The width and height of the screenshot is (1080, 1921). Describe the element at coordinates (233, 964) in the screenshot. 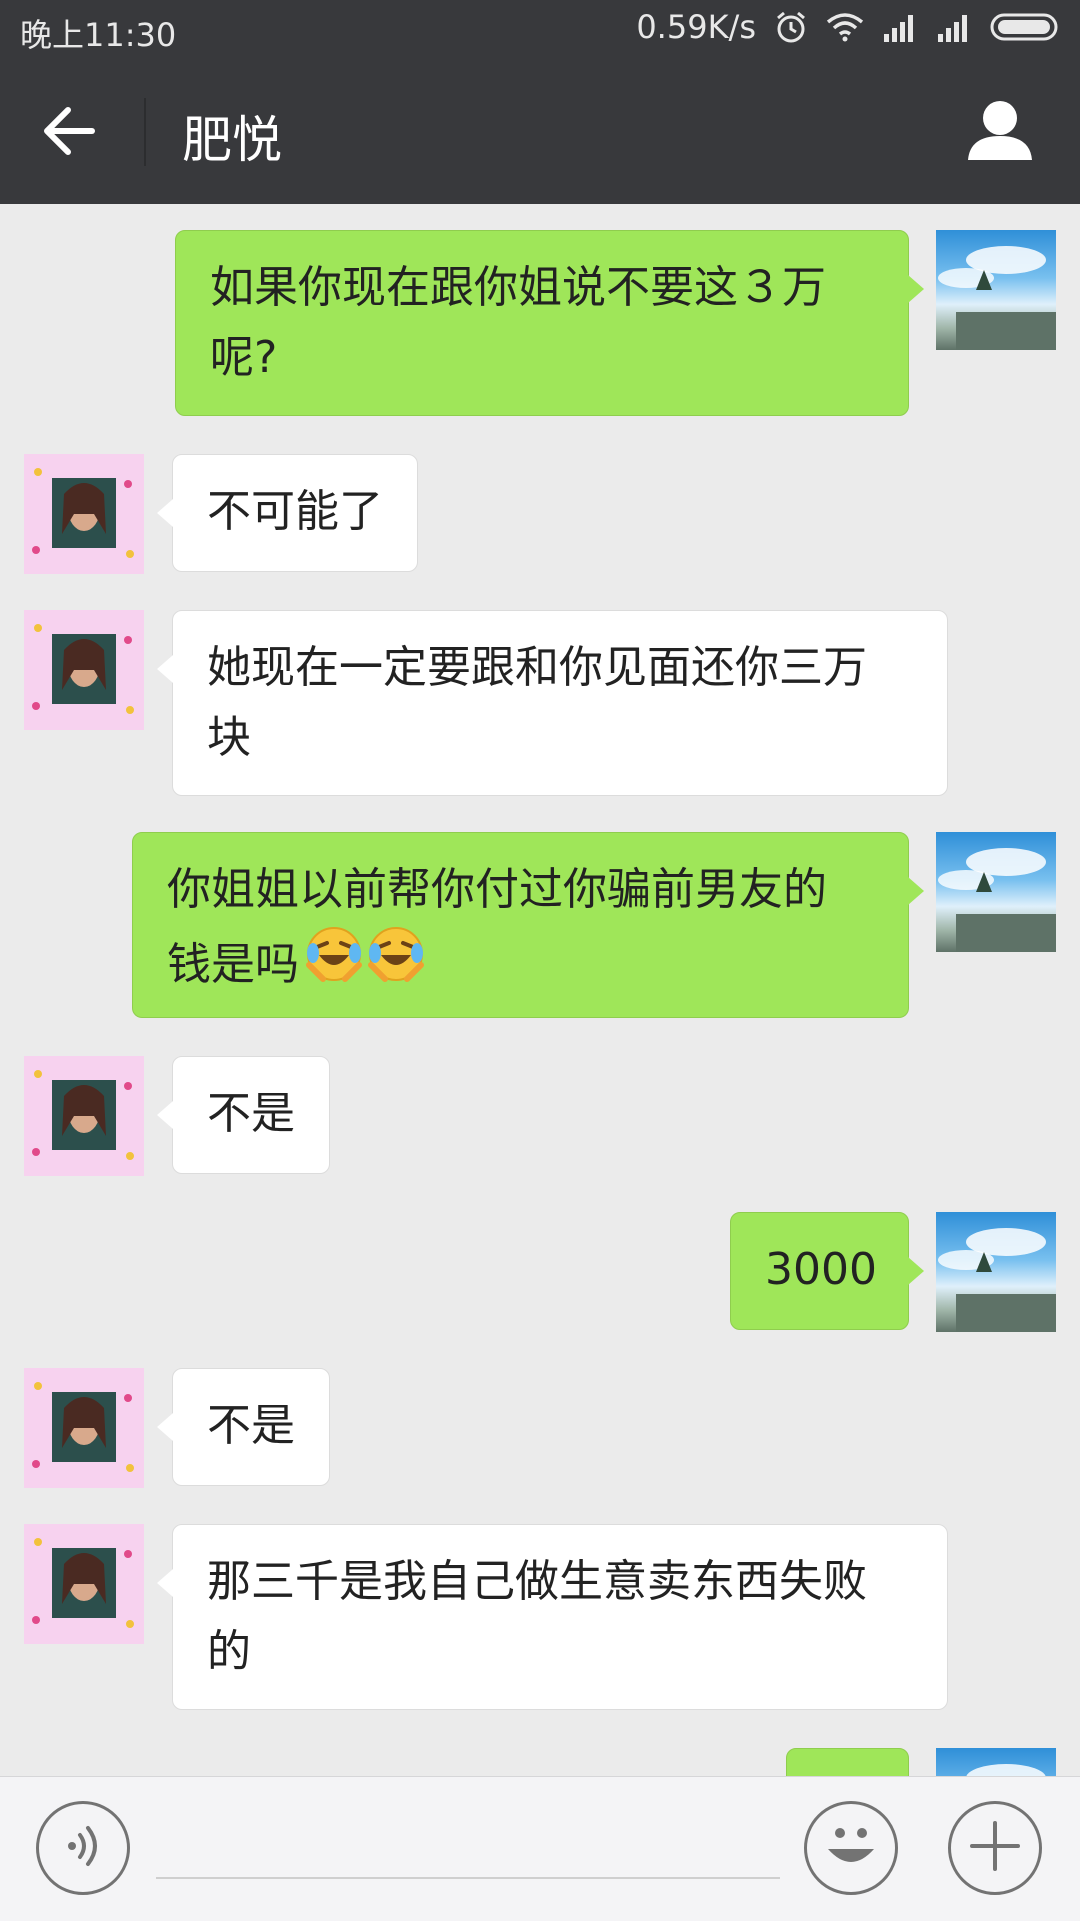

I see `message-text: 钱是吗` at that location.